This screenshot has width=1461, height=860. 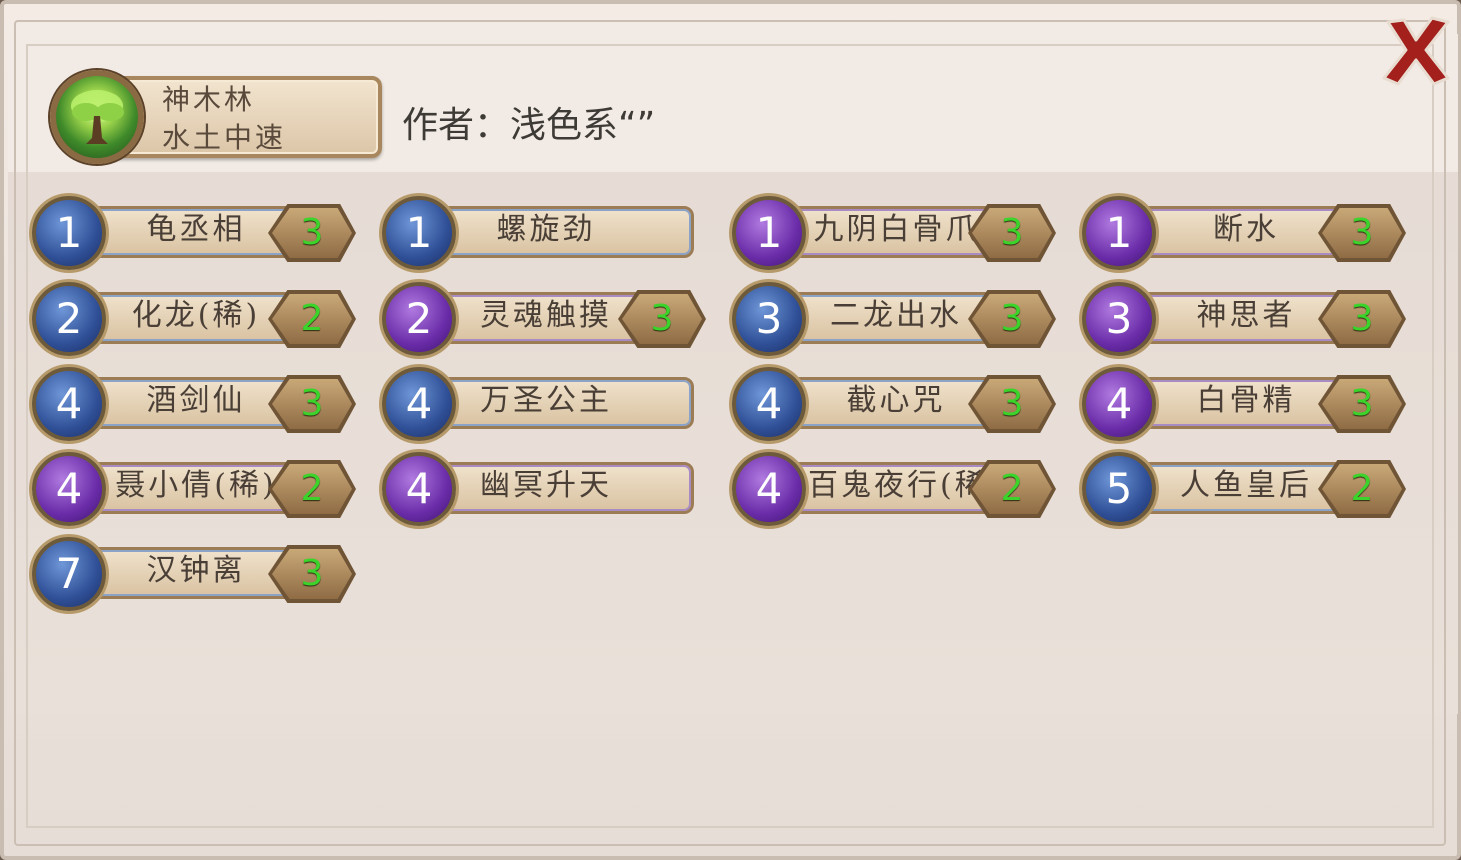 I want to click on card-name: 龟丞相, so click(x=196, y=229).